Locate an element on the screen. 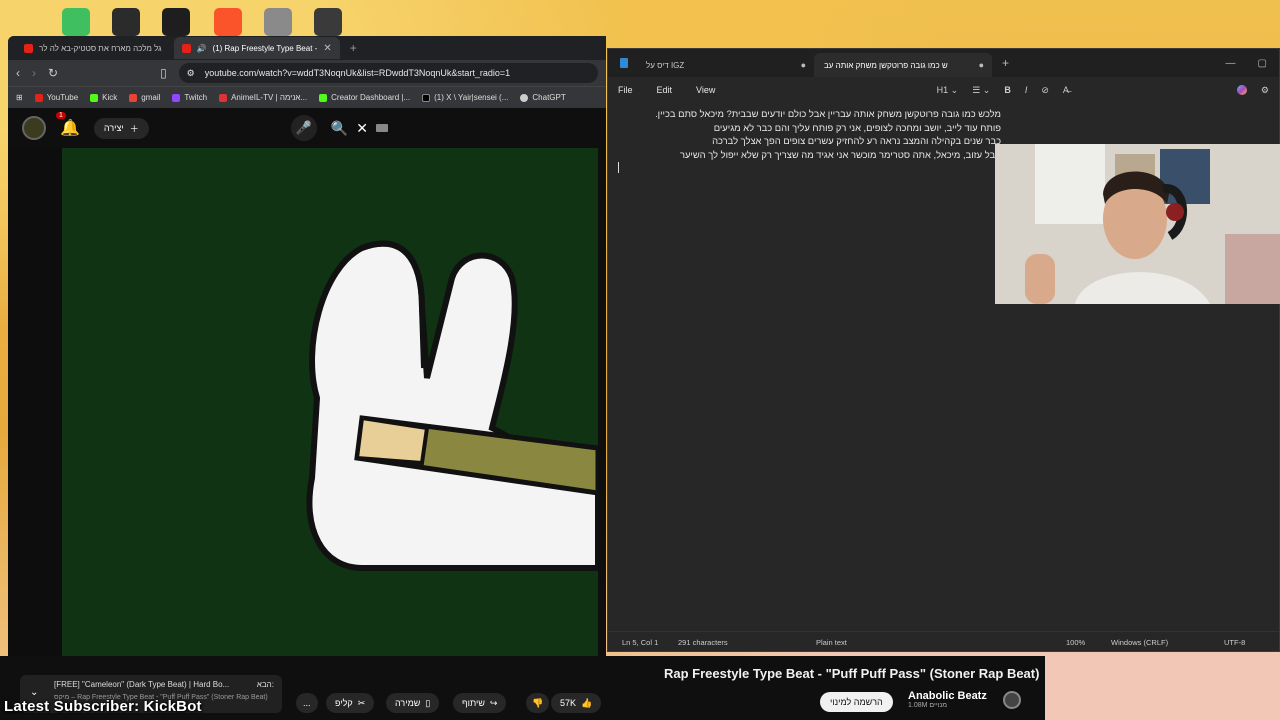  clear-search-icon: ✕ is located at coordinates (362, 128).